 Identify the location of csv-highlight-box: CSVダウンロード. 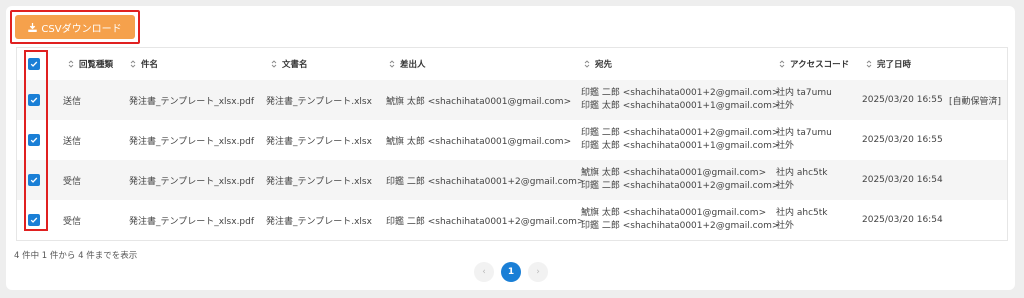
(75, 27).